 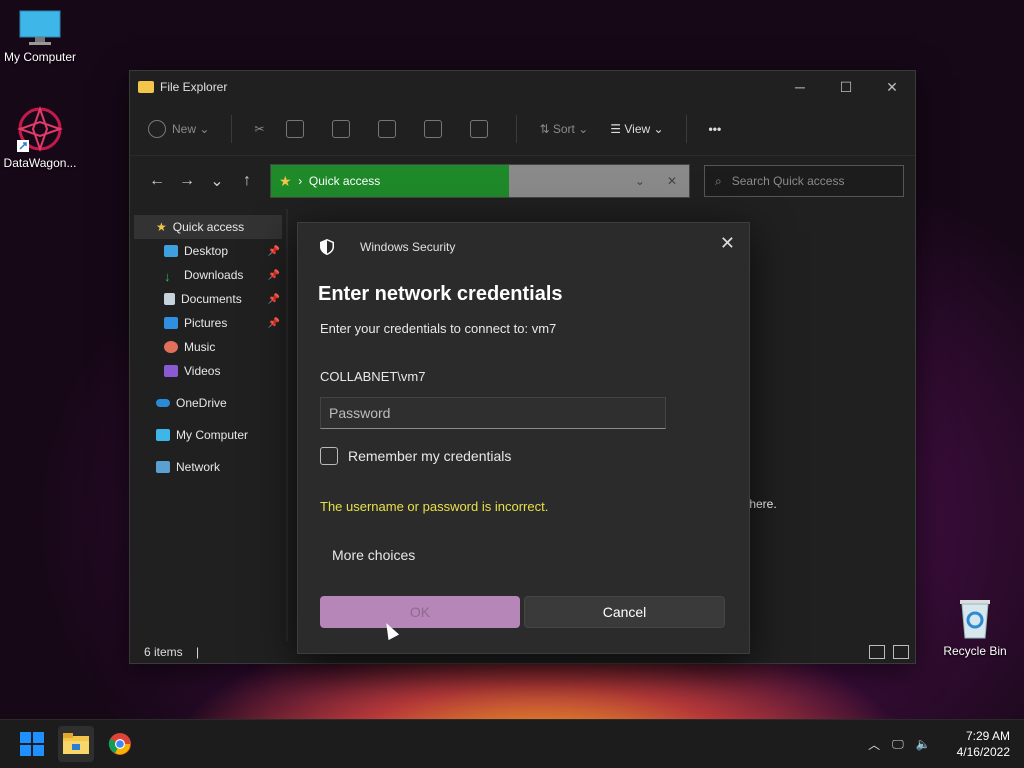 What do you see at coordinates (390, 181) in the screenshot?
I see `breadcrumb: ★ › Quick access` at bounding box center [390, 181].